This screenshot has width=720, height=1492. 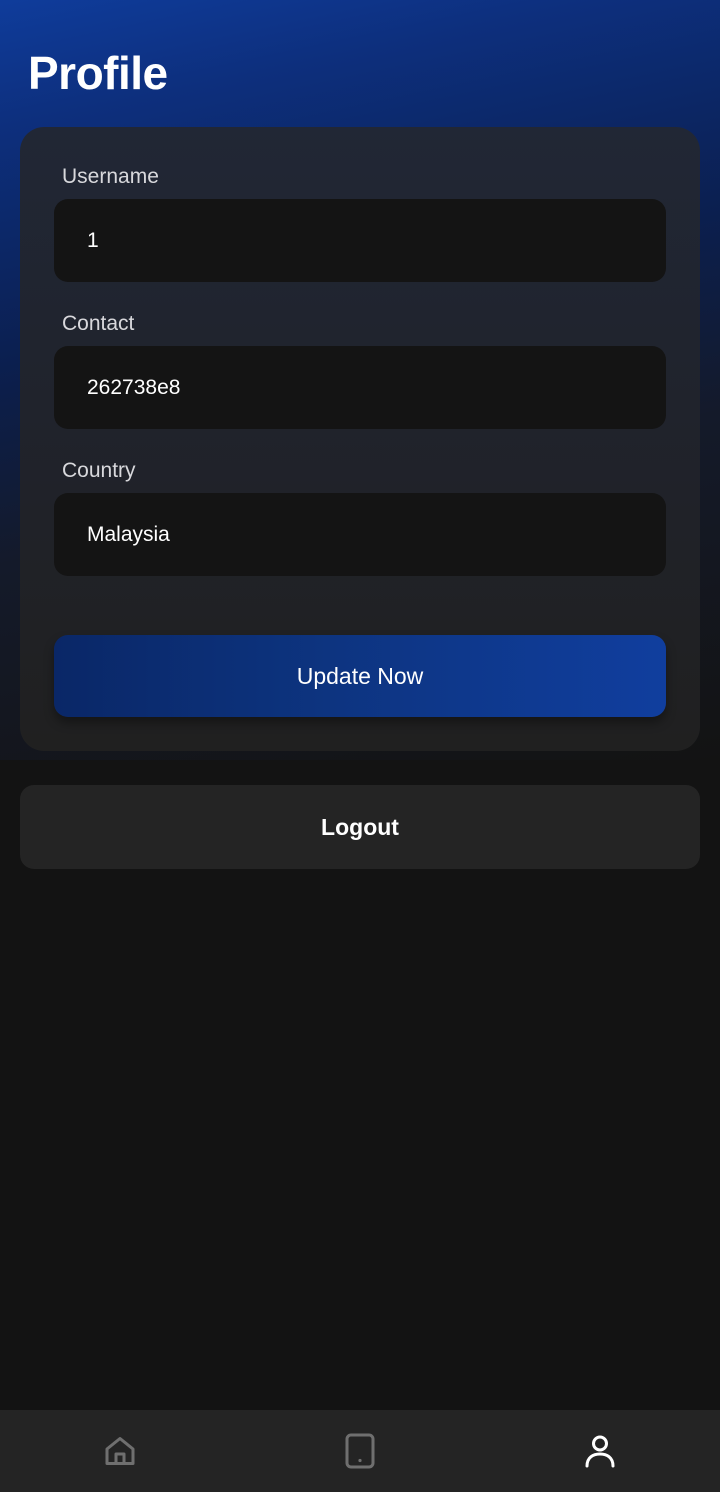 I want to click on contact-field-box, so click(x=360, y=387).